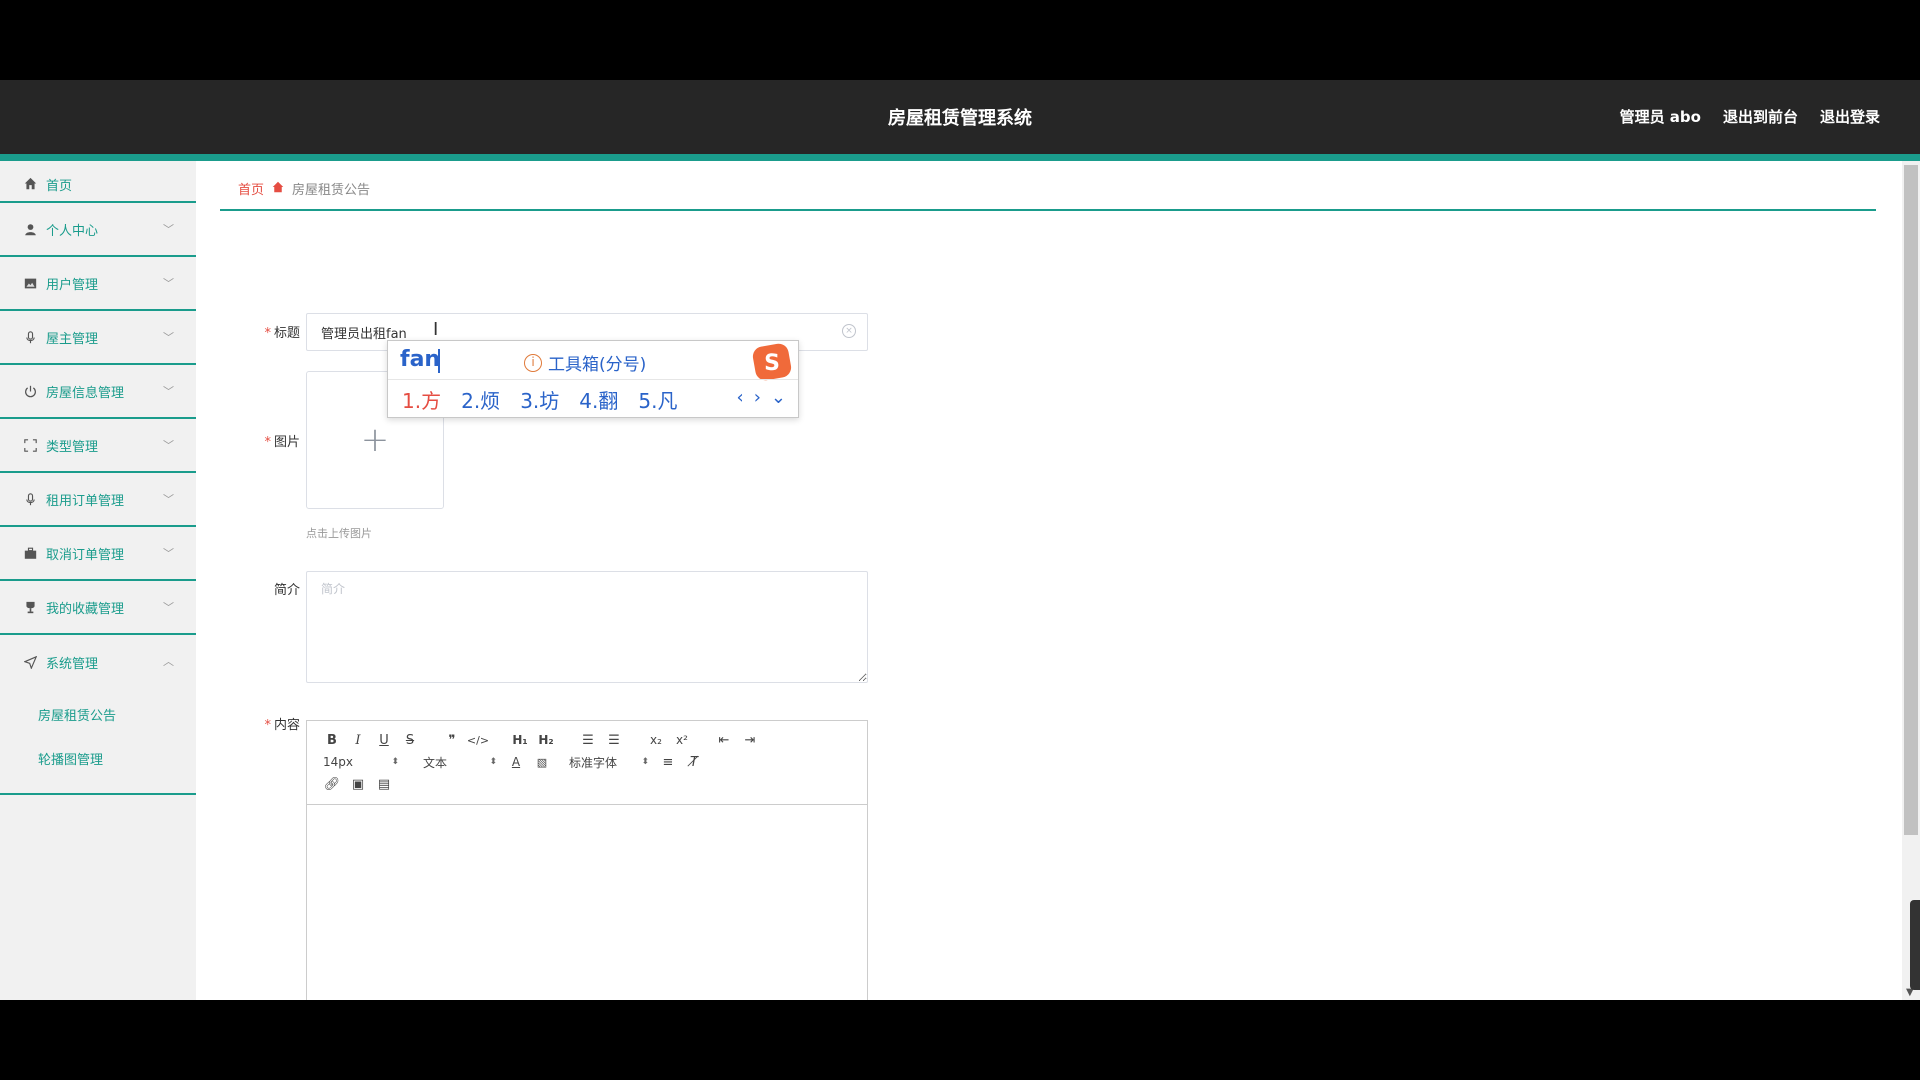 This screenshot has width=1920, height=1080. What do you see at coordinates (72, 285) in the screenshot?
I see `sidebar-item-label: 用户管理` at bounding box center [72, 285].